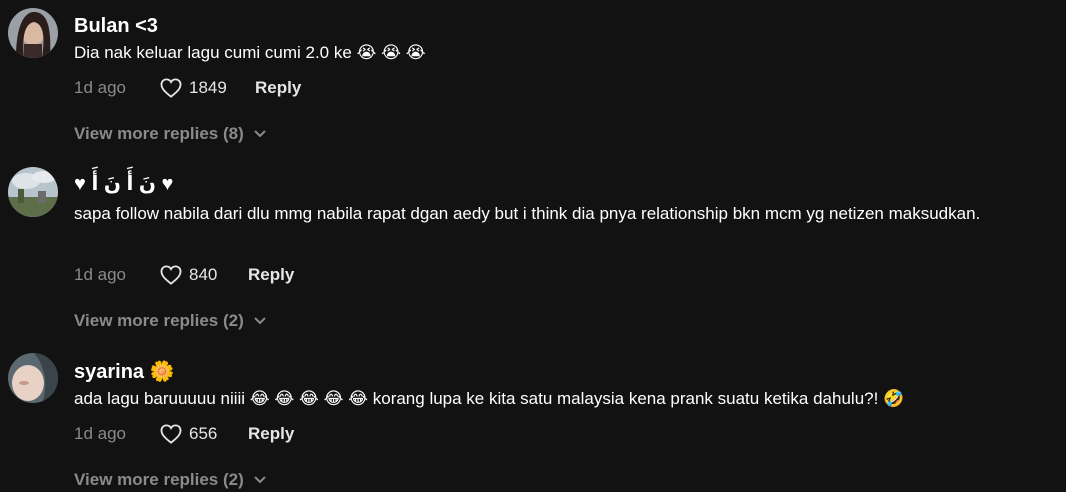 Image resolution: width=1066 pixels, height=492 pixels. I want to click on like-button: 1849, so click(207, 88).